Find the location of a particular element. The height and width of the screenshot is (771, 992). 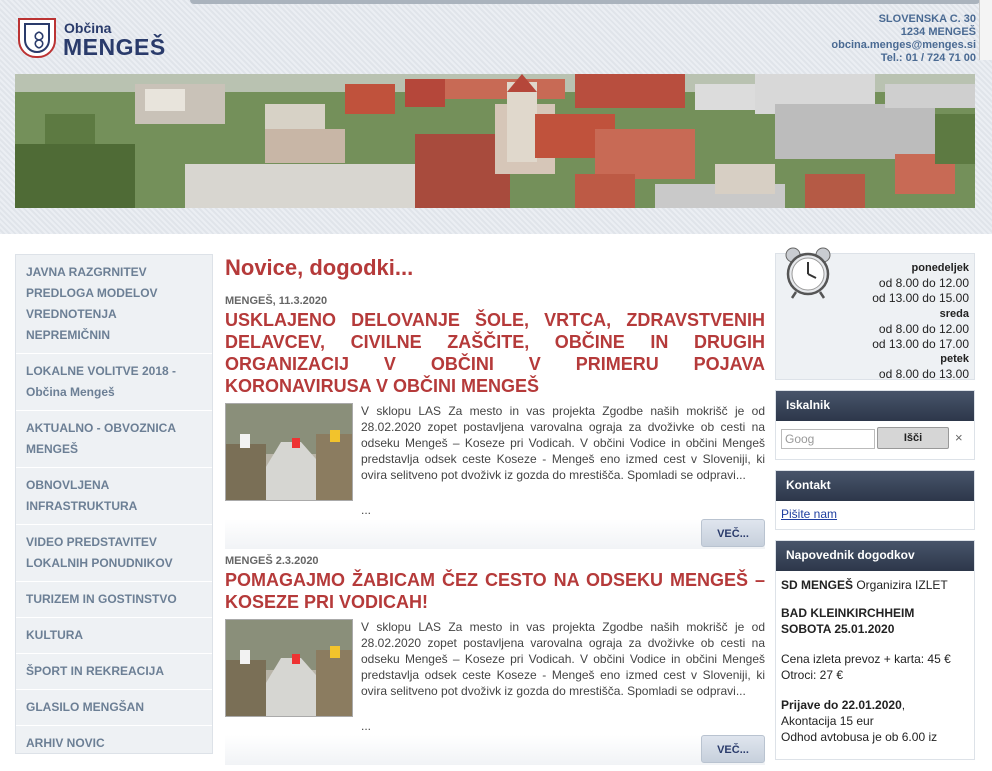

top-edge is located at coordinates (585, 2).